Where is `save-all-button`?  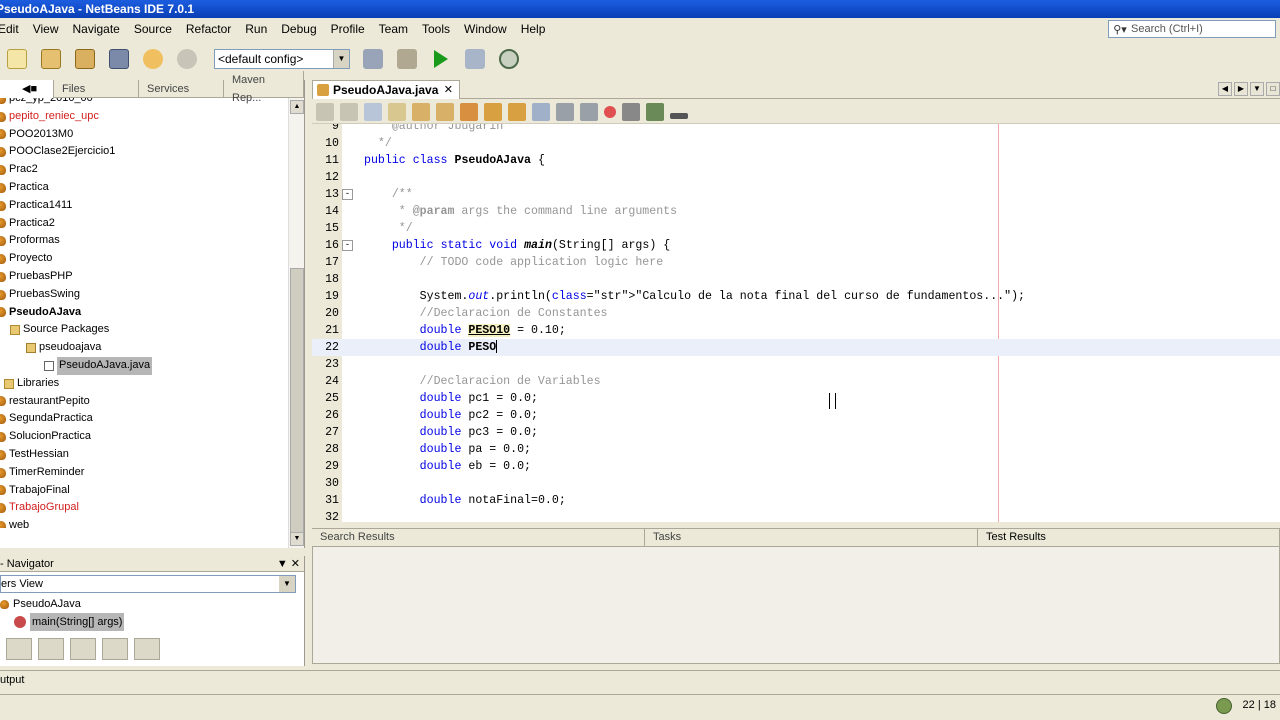 save-all-button is located at coordinates (119, 59).